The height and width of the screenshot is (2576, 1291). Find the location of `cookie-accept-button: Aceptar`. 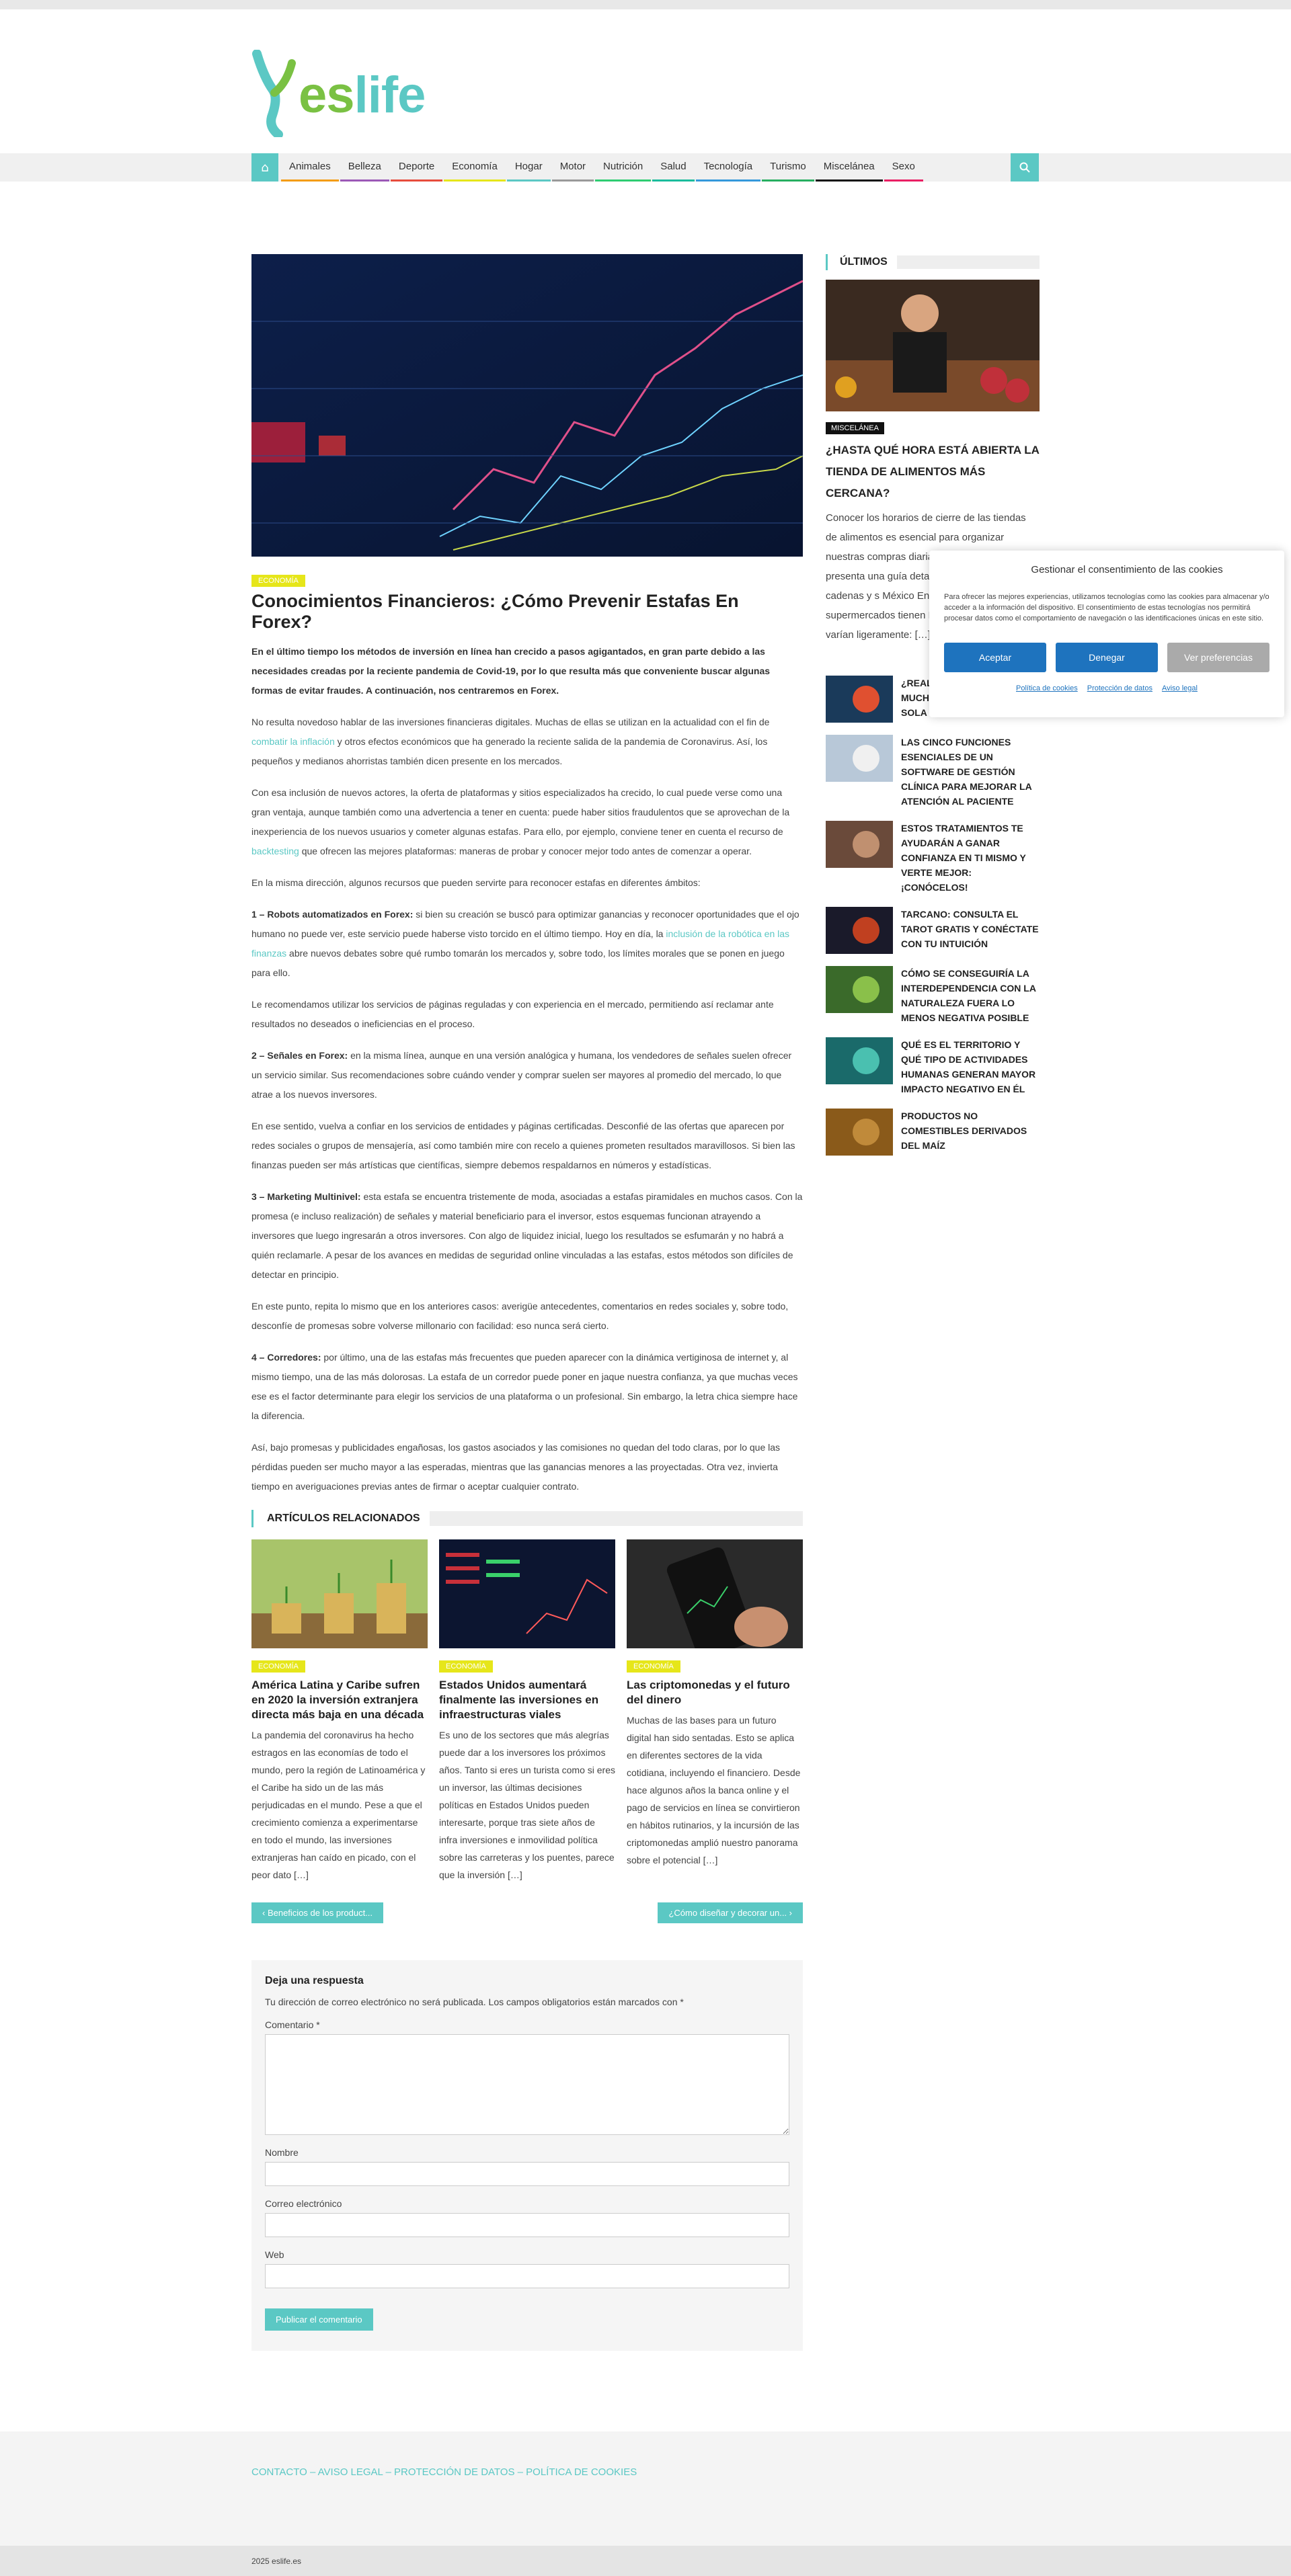

cookie-accept-button: Aceptar is located at coordinates (995, 657).